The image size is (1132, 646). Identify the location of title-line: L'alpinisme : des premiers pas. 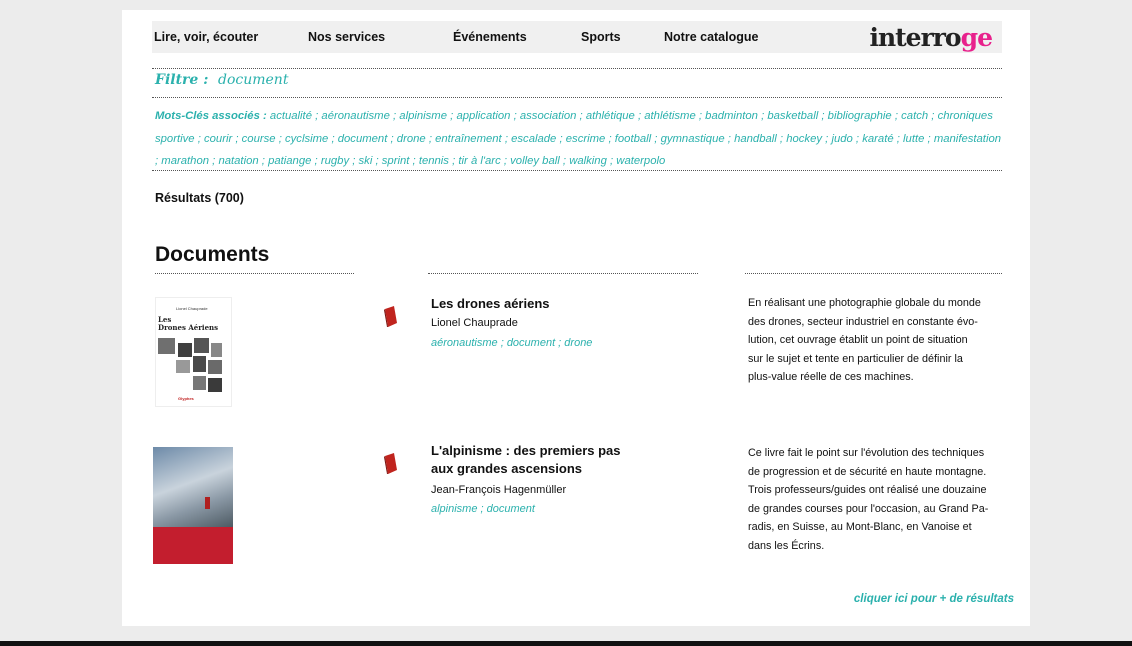
(526, 450).